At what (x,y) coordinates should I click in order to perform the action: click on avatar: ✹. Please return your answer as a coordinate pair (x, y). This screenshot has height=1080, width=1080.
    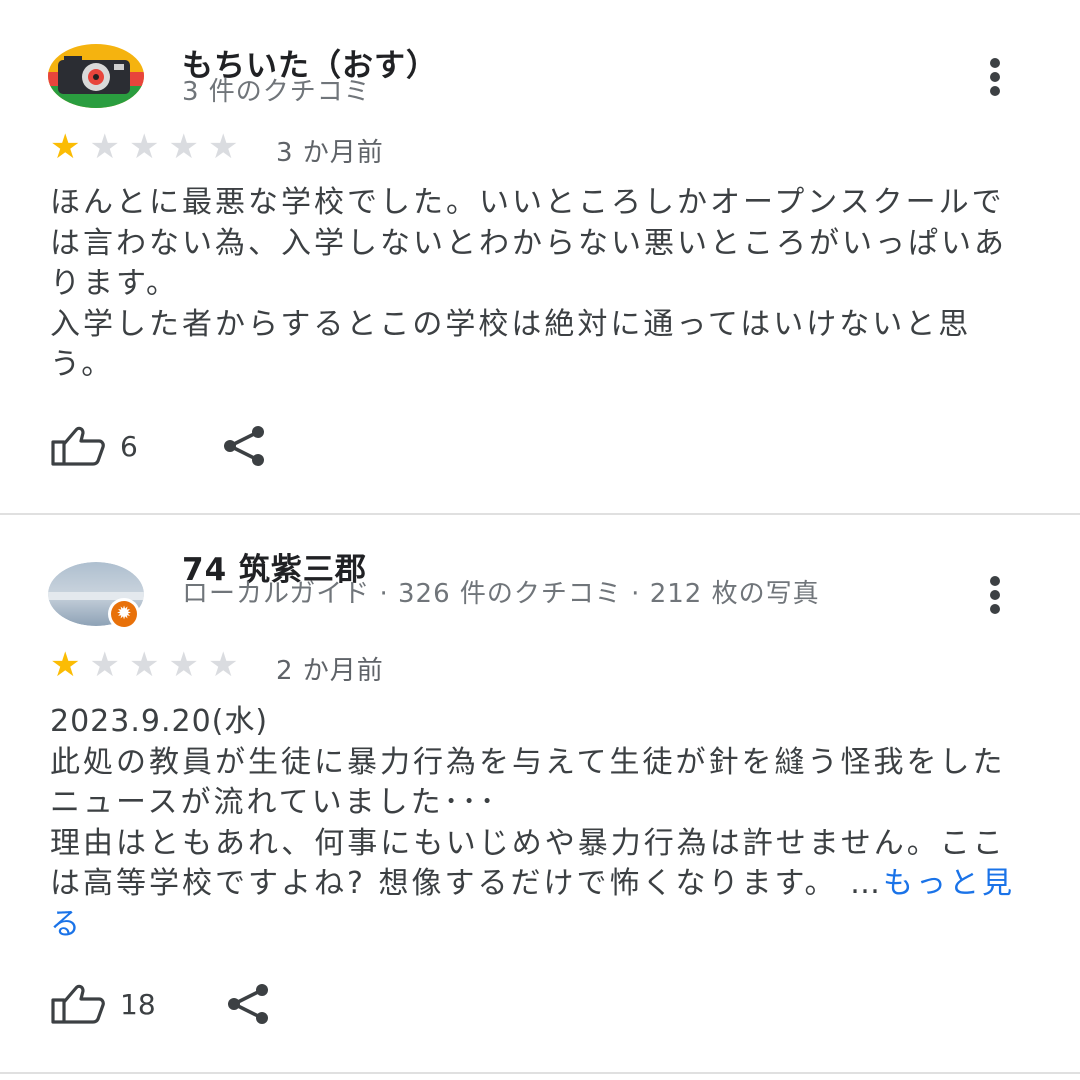
    Looking at the image, I should click on (96, 596).